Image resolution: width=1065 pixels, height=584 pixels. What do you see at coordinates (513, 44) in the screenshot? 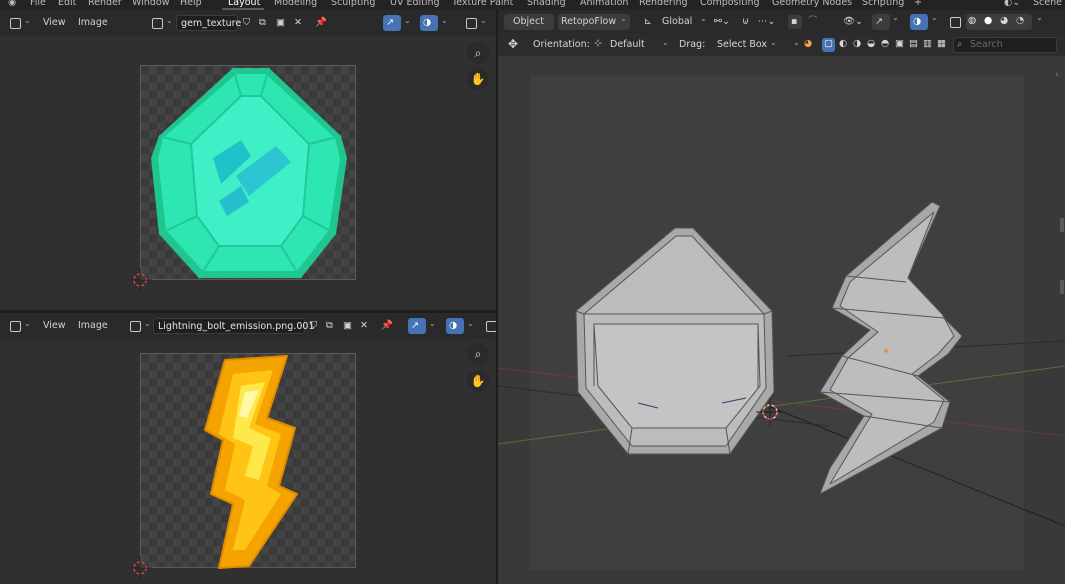
I see `transform-gizmo-icon: ✥` at bounding box center [513, 44].